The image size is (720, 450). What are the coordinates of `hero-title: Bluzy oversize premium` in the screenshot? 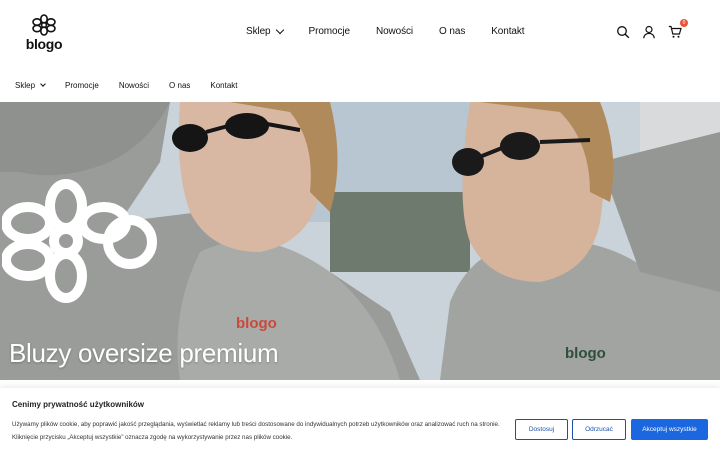 It's located at (144, 353).